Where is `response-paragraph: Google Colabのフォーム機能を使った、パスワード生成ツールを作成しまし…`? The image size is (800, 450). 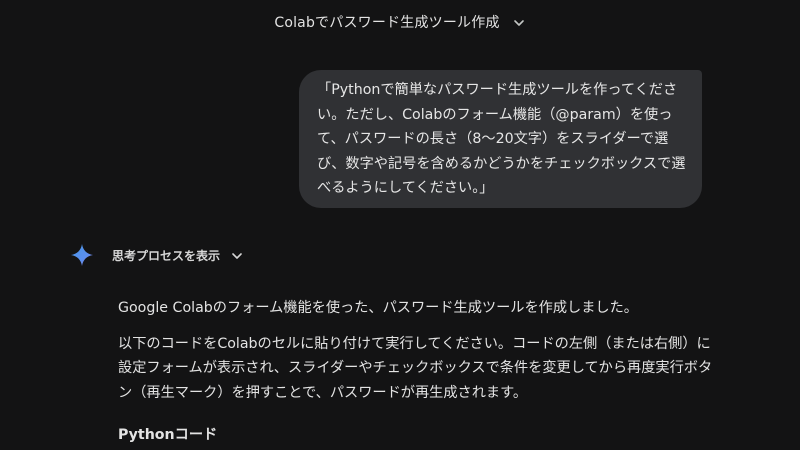 response-paragraph: Google Colabのフォーム機能を使った、パスワード生成ツールを作成しまし… is located at coordinates (378, 308).